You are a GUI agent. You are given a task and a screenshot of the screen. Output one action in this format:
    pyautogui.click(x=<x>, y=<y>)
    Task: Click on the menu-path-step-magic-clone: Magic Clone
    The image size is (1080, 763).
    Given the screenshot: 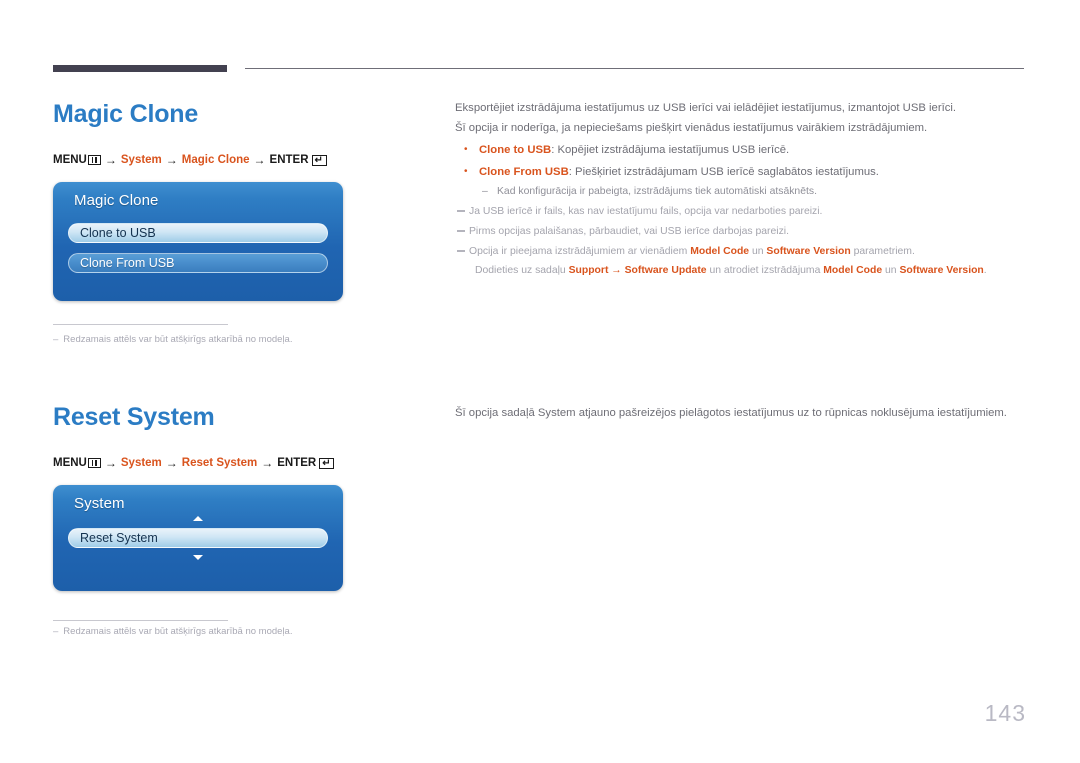 What is the action you would take?
    pyautogui.click(x=215, y=160)
    